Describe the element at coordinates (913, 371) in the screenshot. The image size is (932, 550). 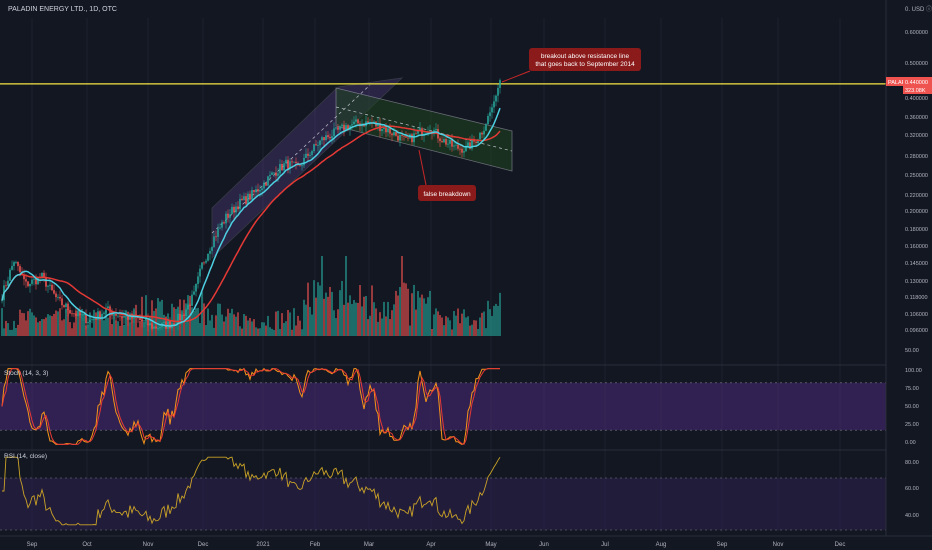
I see `stoch-tick-label: 100.00` at that location.